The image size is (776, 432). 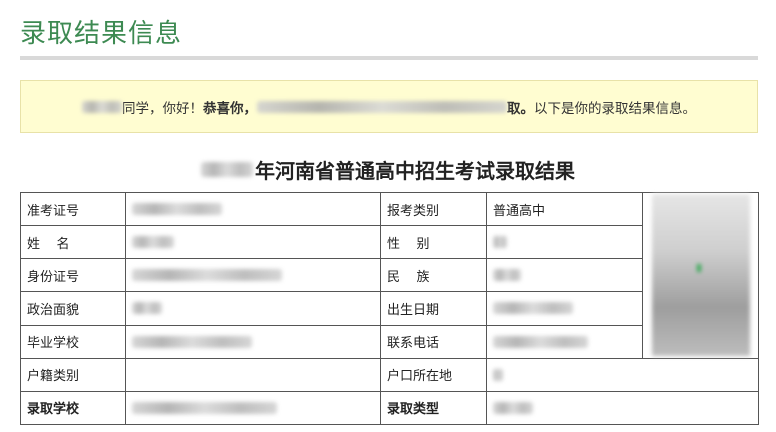 I want to click on title-divider, so click(x=389, y=58).